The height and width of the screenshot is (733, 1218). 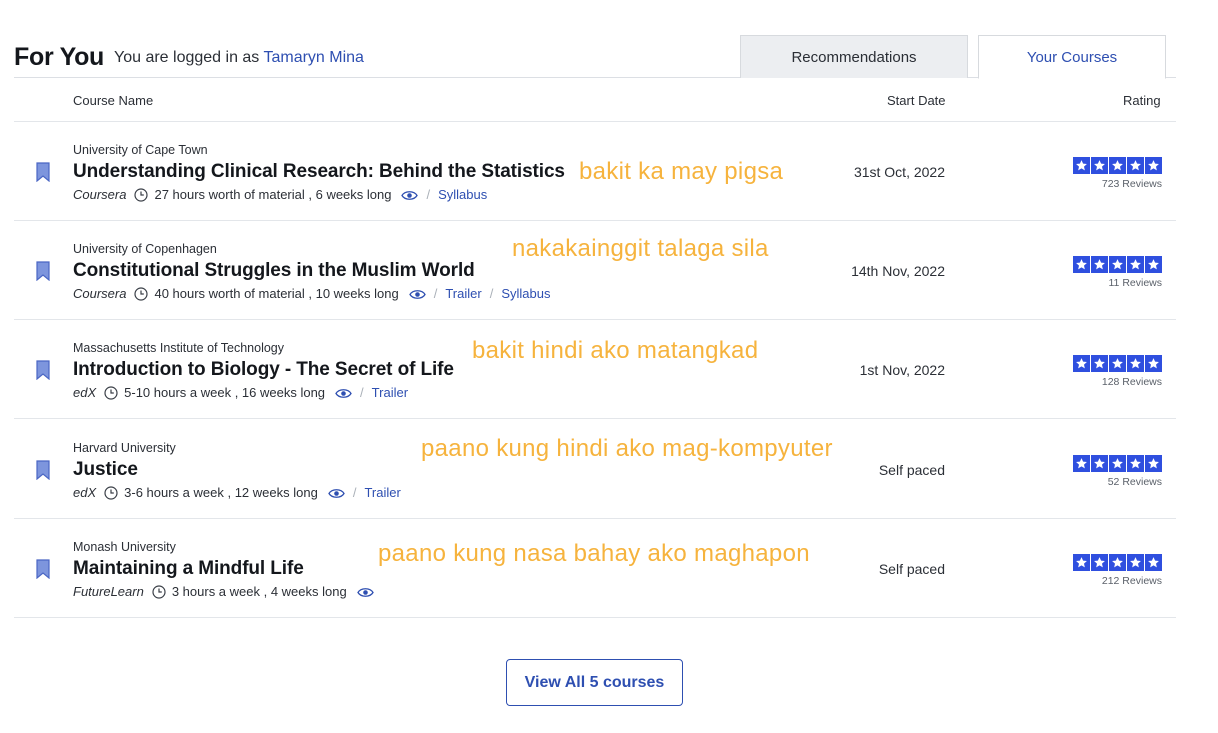 I want to click on login-status: You are logged in as Tamaryn Mina, so click(x=239, y=58).